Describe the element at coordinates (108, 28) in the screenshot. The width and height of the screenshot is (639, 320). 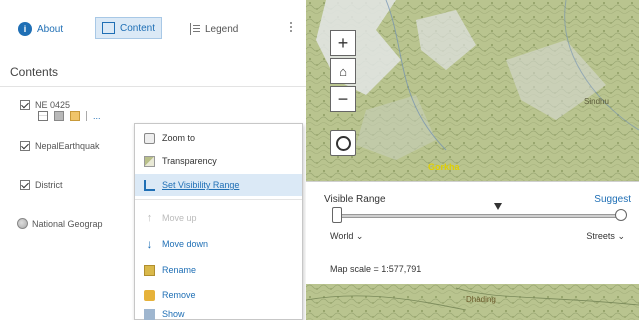
I see `content-icon` at that location.